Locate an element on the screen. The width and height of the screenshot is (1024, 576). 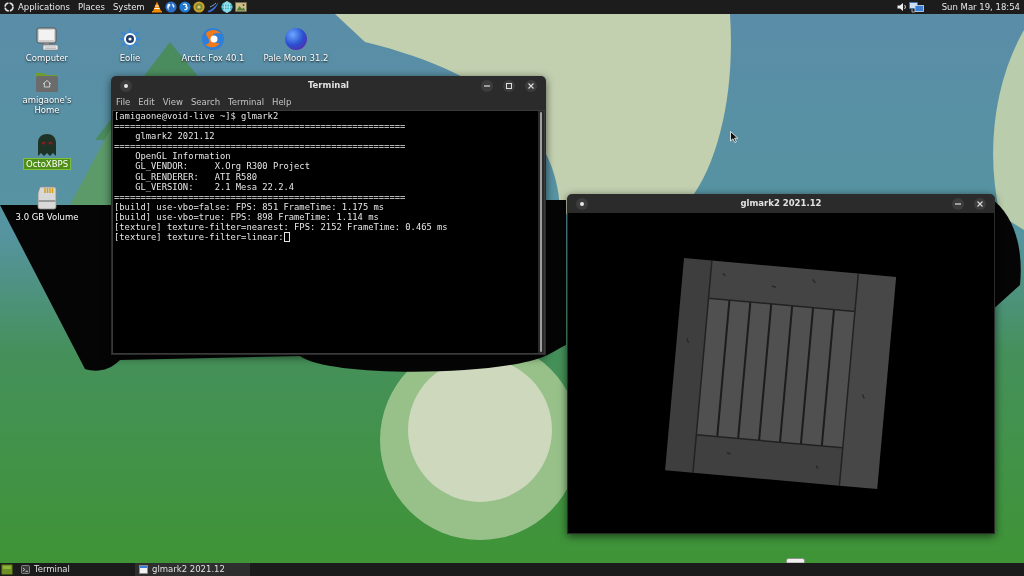
terminal-line: GL_VERSION: 2.1 Mesa 22.2.4 is located at coordinates (215, 186).